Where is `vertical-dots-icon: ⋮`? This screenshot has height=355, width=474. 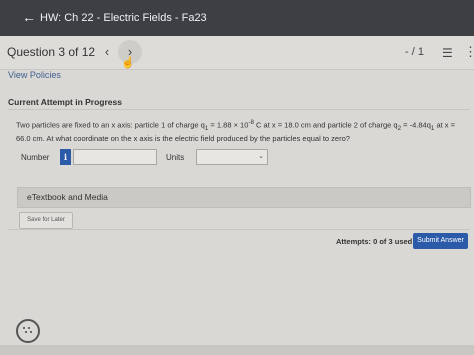
vertical-dots-icon: ⋮ is located at coordinates (469, 52).